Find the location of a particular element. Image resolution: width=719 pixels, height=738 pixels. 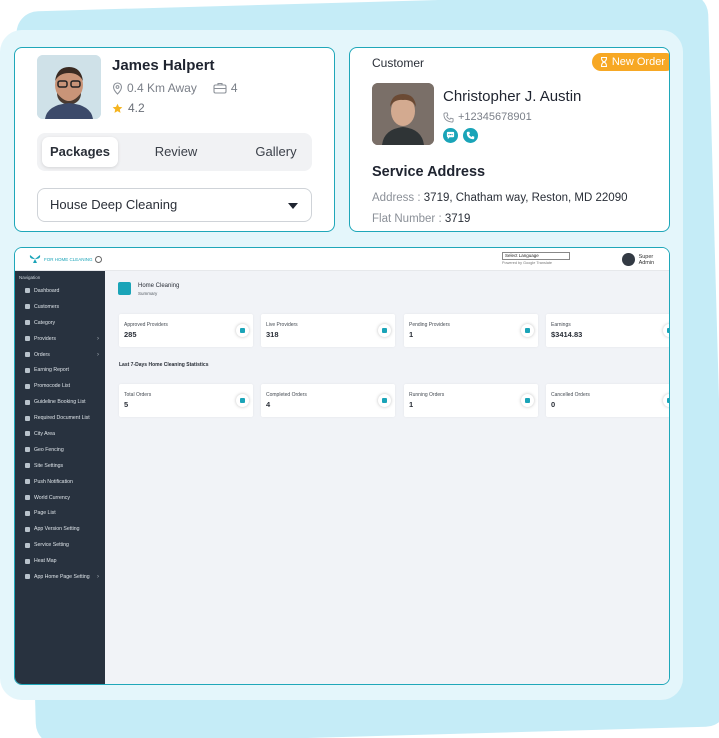

sidebar-item: Page List is located at coordinates (60, 513).